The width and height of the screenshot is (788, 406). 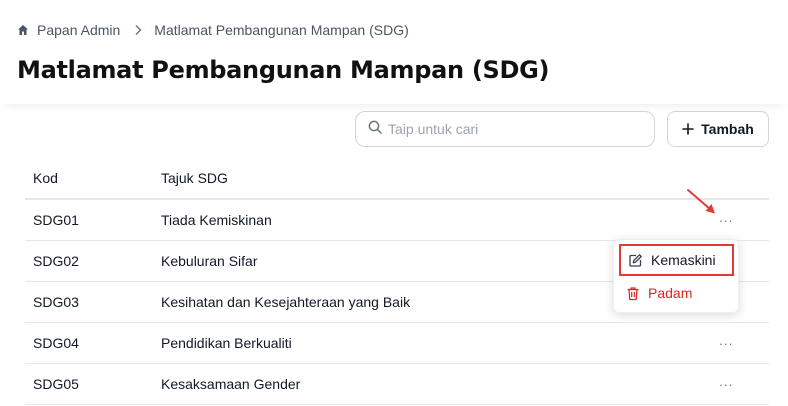 I want to click on row-actions-menu: Kemaskini Padam, so click(x=676, y=276).